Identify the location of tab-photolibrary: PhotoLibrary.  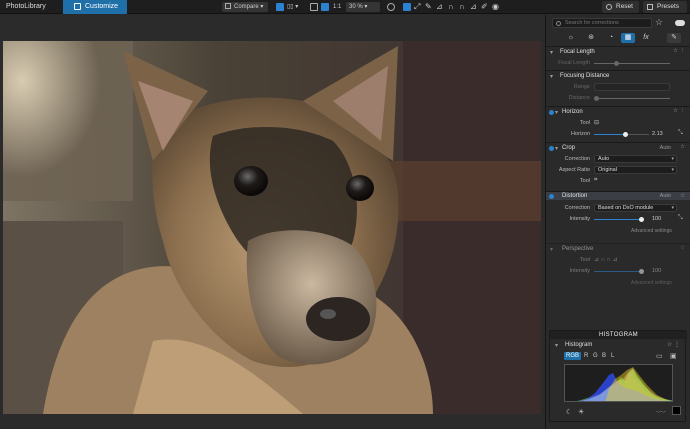
(31, 7).